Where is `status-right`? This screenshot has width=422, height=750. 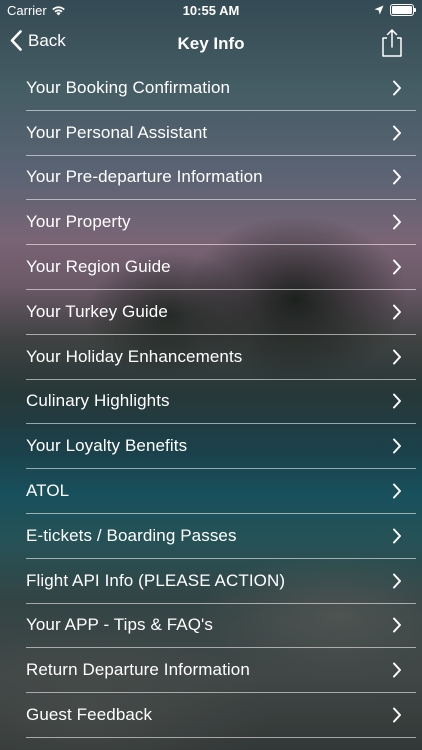
status-right is located at coordinates (395, 10).